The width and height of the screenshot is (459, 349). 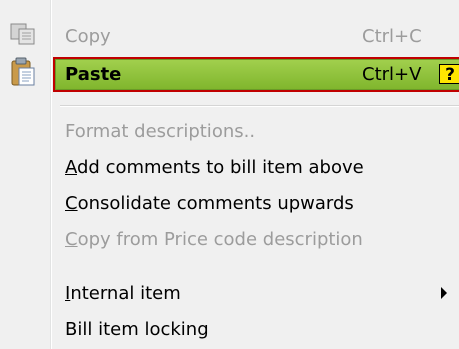 What do you see at coordinates (229, 330) in the screenshot?
I see `menu-item-bill-item-locking: Bill item locking` at bounding box center [229, 330].